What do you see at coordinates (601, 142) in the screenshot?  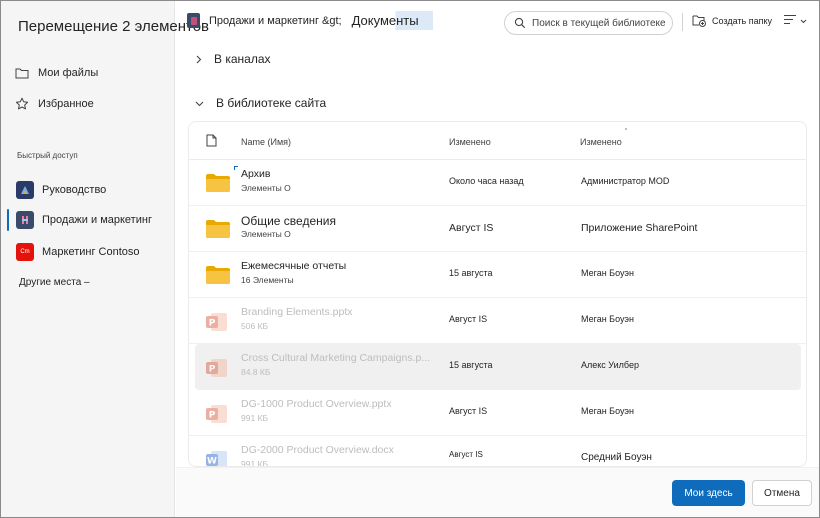 I see `column-header-modified-by: Изменено` at bounding box center [601, 142].